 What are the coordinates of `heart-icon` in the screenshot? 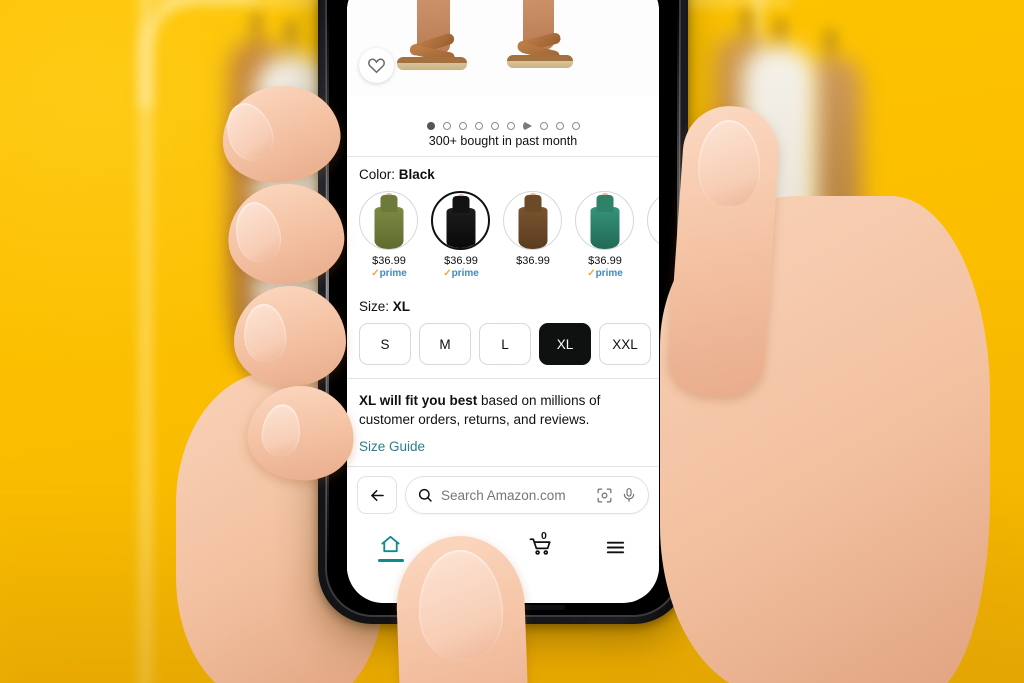 It's located at (376, 66).